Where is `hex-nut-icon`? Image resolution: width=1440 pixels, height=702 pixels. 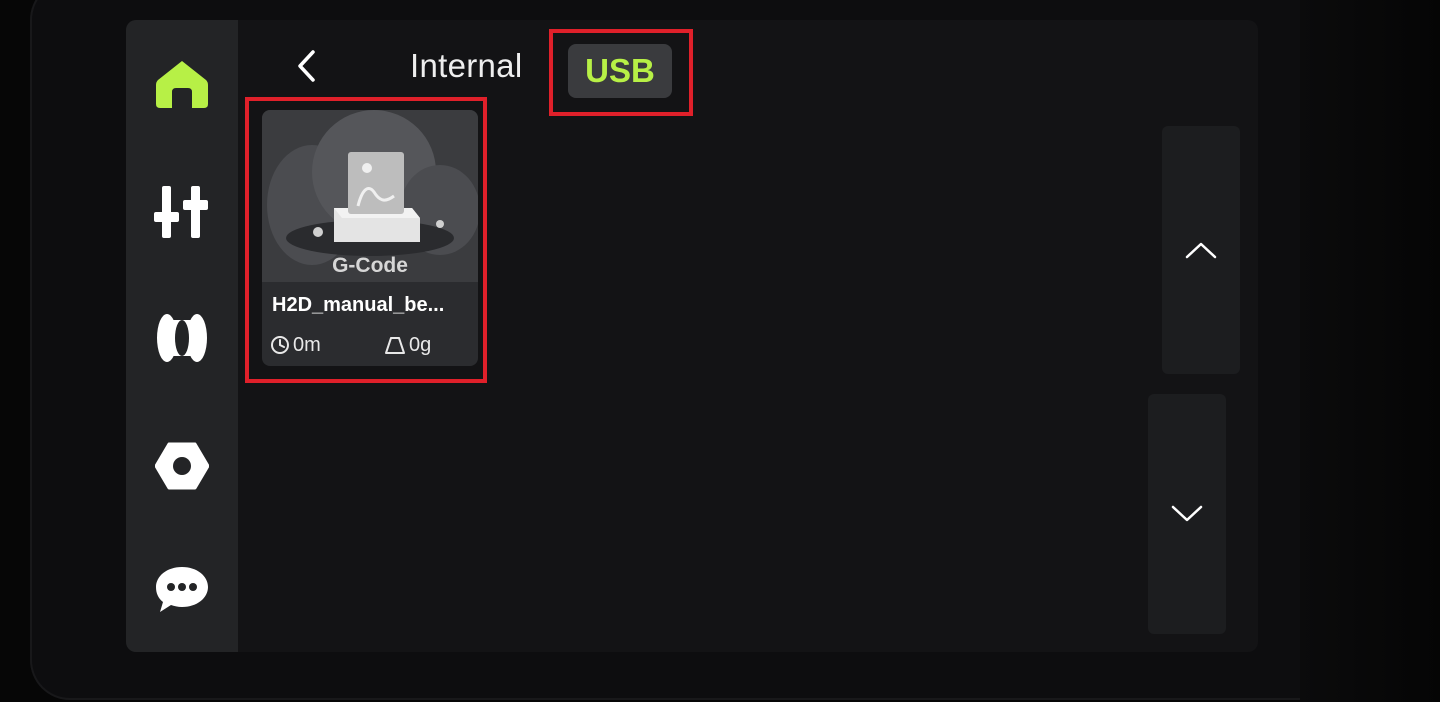 hex-nut-icon is located at coordinates (182, 466).